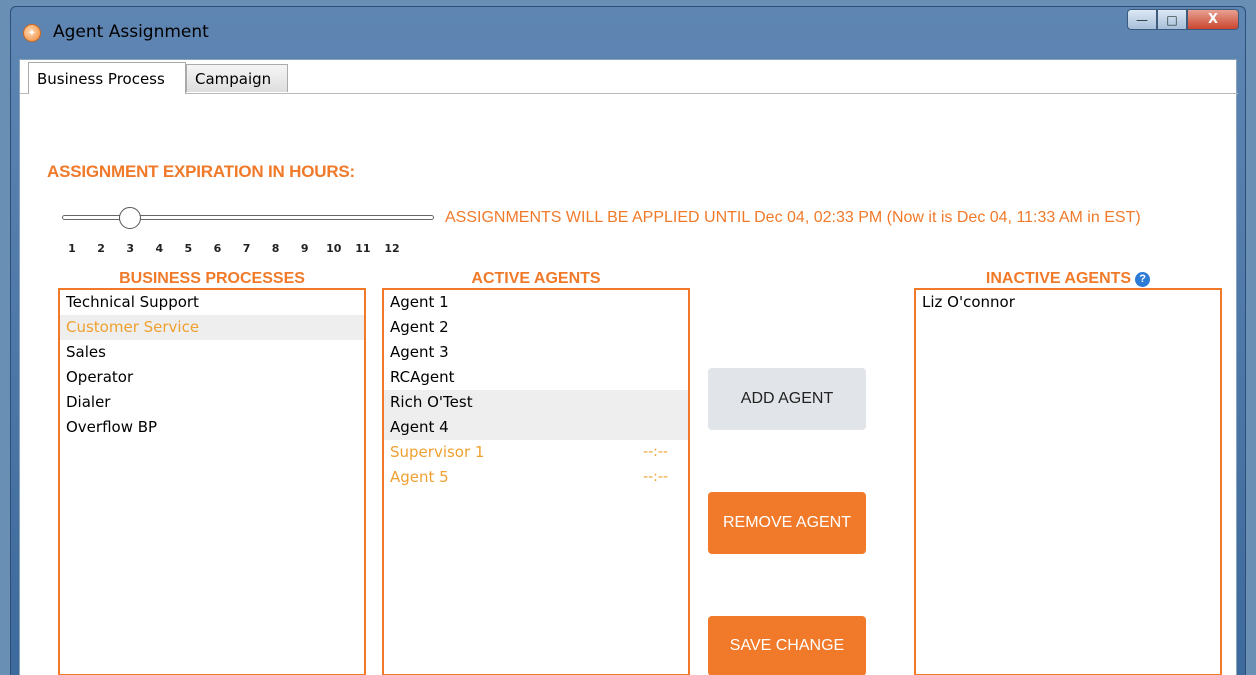 The height and width of the screenshot is (675, 1256). I want to click on slider-tick-label: 2, so click(101, 248).